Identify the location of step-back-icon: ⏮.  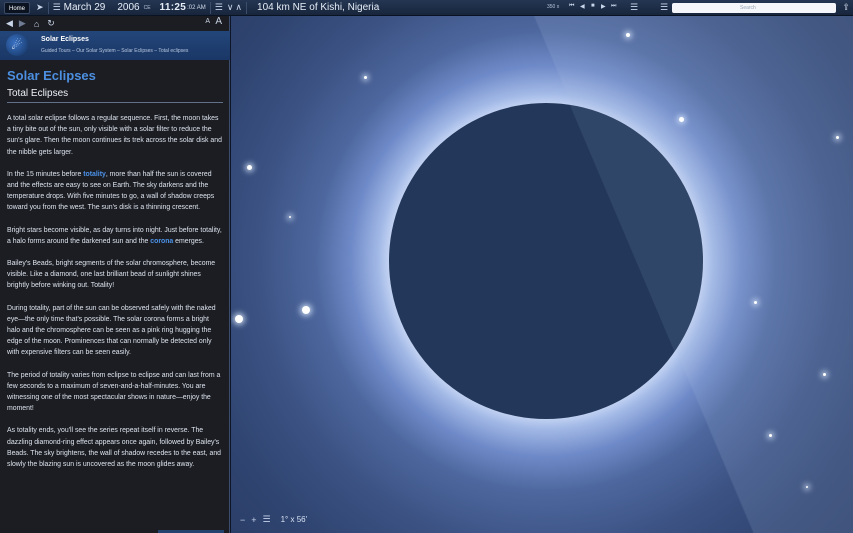
(571, 6).